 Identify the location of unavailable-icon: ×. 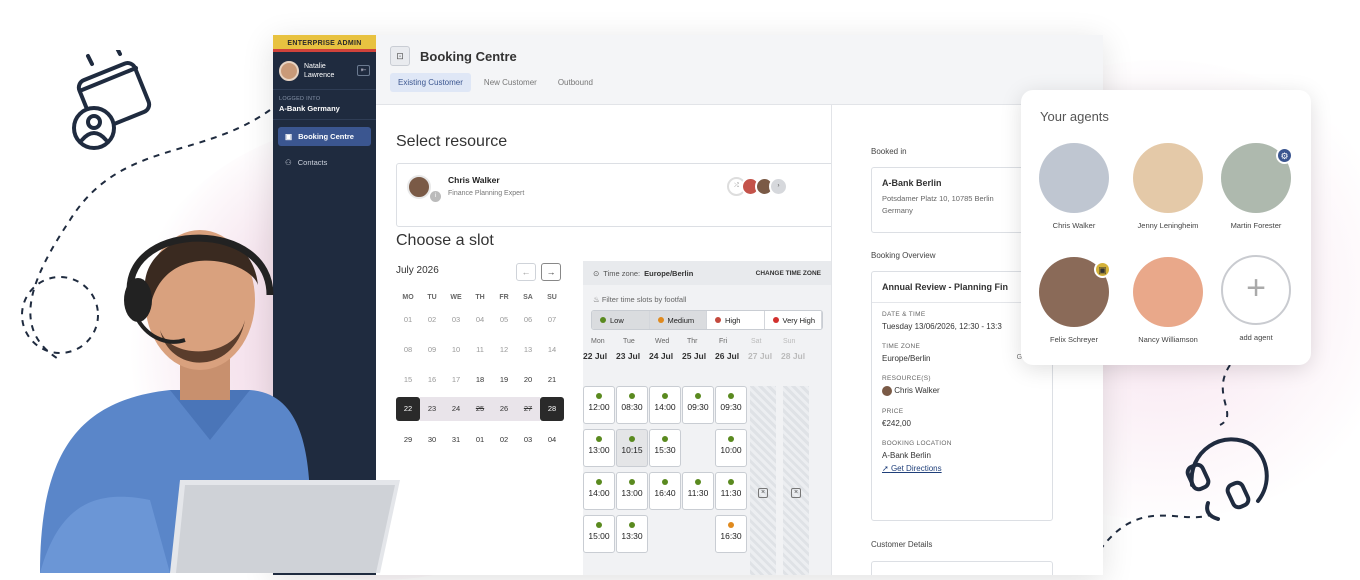
(796, 493).